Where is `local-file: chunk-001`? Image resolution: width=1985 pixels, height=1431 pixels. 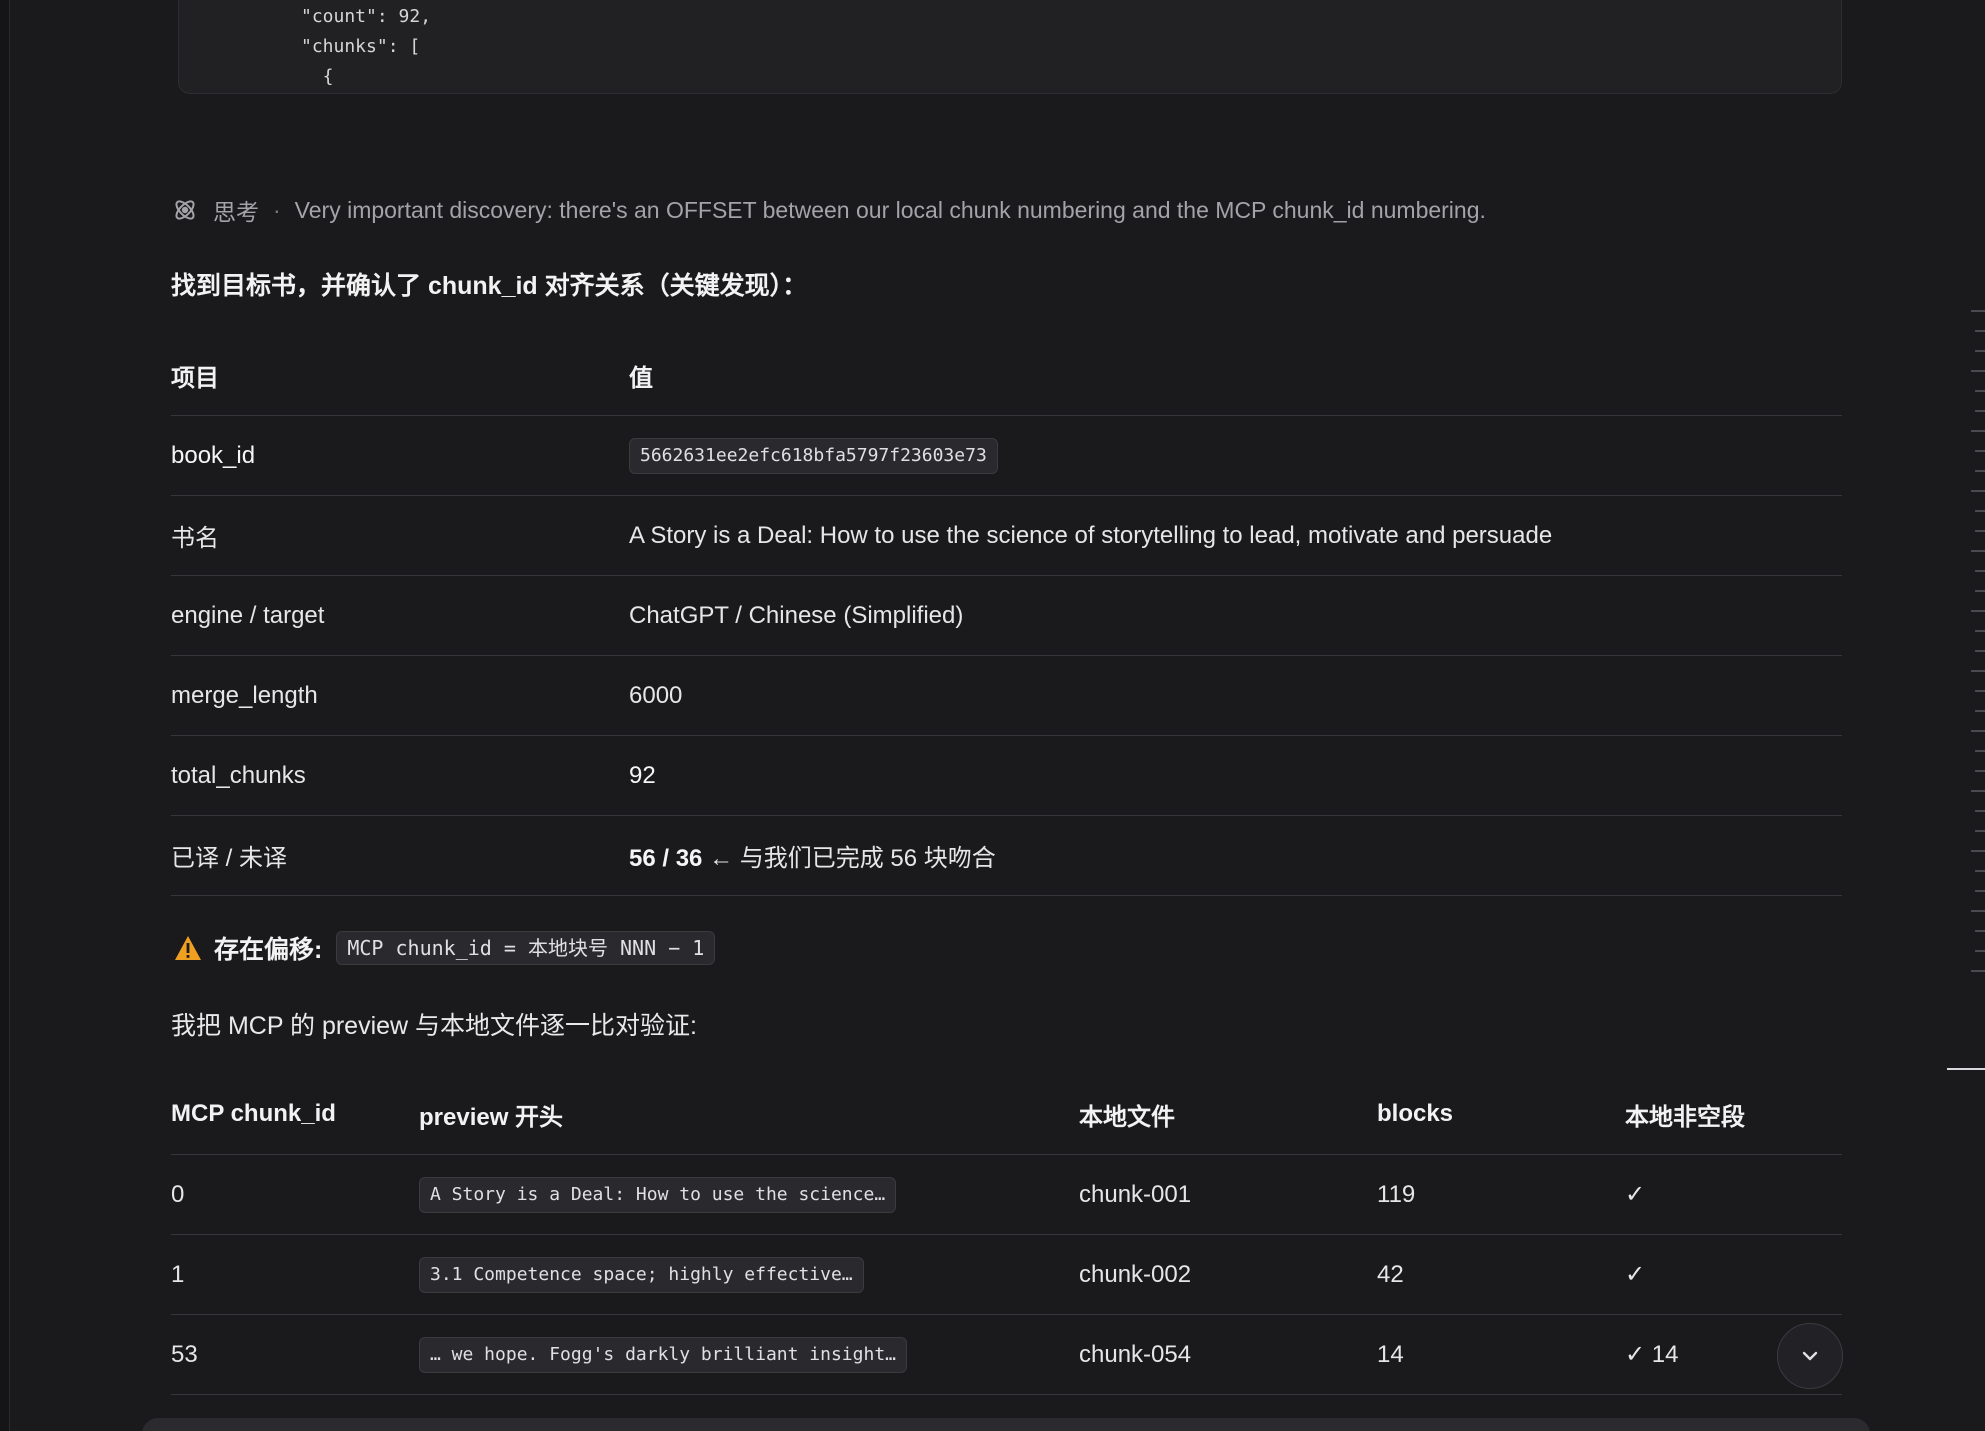
local-file: chunk-001 is located at coordinates (1228, 1194).